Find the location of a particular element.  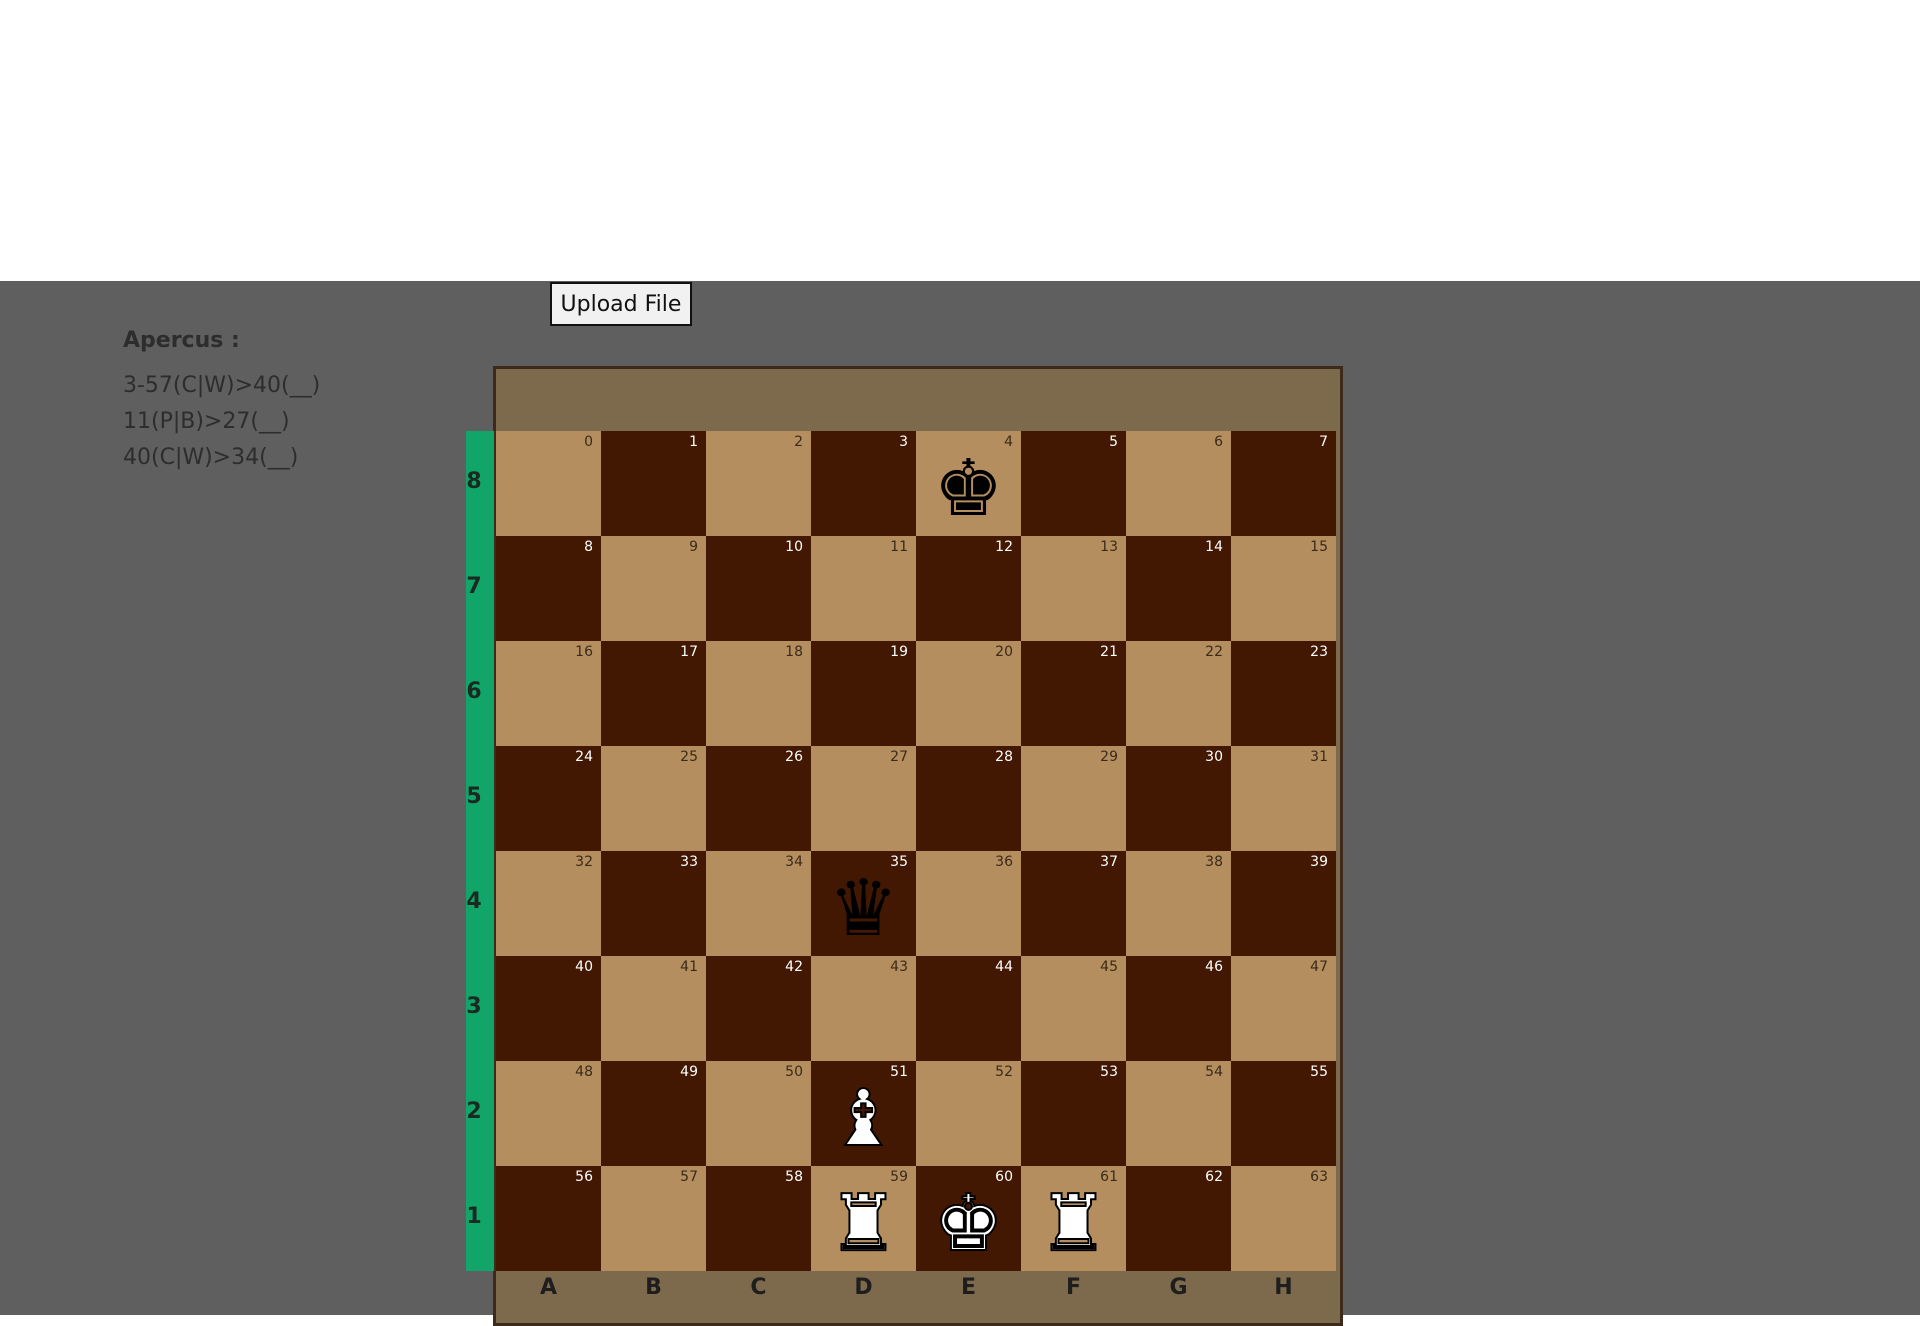

board-square: 54 is located at coordinates (1178, 1113).